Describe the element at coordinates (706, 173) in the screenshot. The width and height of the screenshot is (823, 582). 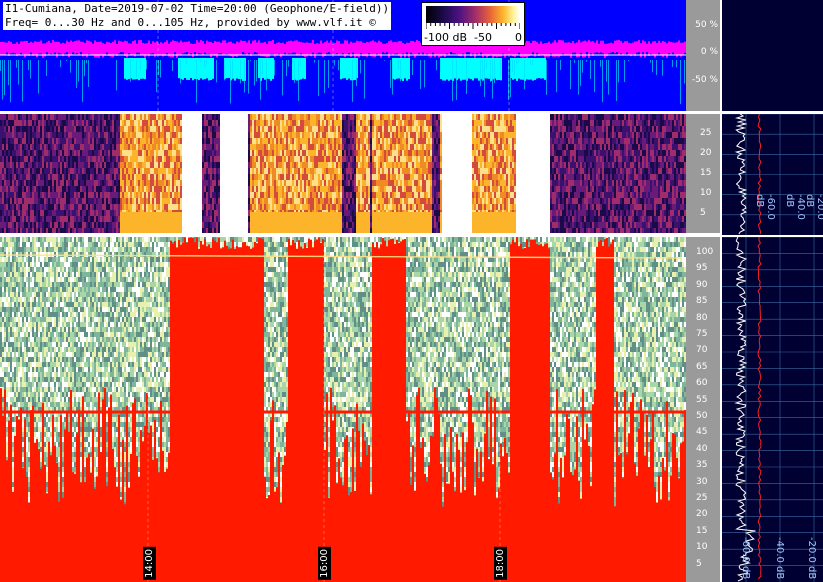
I see `low-freq-tick: 15` at that location.